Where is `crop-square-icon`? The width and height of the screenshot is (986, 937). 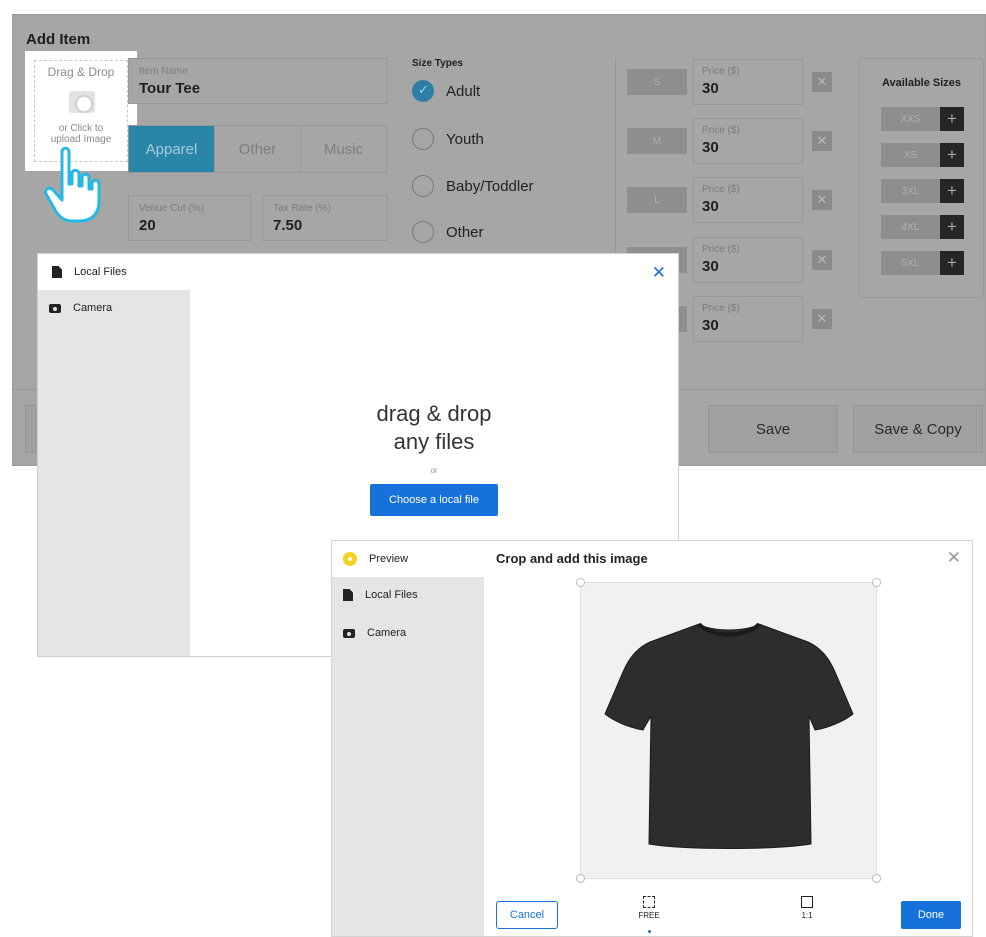 crop-square-icon is located at coordinates (807, 902).